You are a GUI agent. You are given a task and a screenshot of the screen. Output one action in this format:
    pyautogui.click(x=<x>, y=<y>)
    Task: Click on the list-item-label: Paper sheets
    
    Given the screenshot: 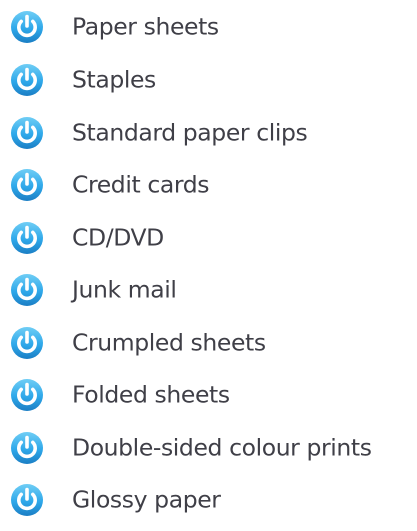 What is the action you would take?
    pyautogui.click(x=145, y=26)
    